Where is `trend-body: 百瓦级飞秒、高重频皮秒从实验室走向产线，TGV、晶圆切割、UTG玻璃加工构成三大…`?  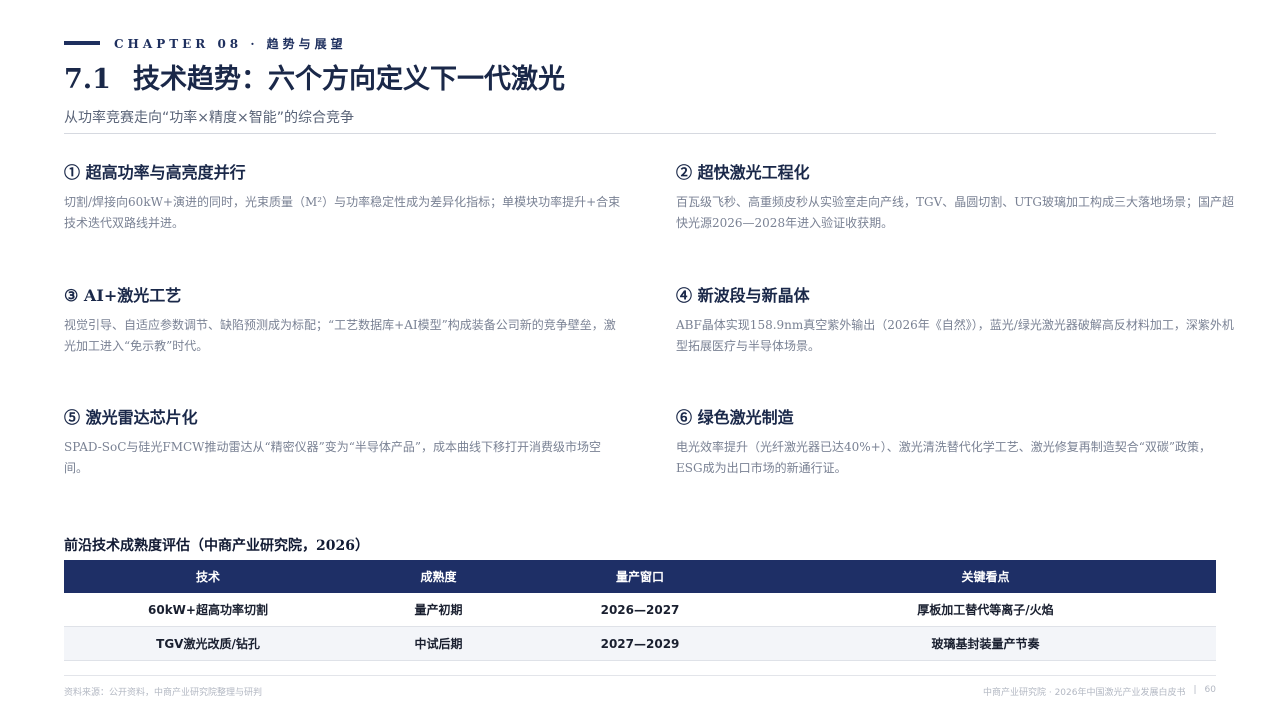 trend-body: 百瓦级飞秒、高重频皮秒从实验室走向产线，TGV、晶圆切割、UTG玻璃加工构成三大… is located at coordinates (955, 212).